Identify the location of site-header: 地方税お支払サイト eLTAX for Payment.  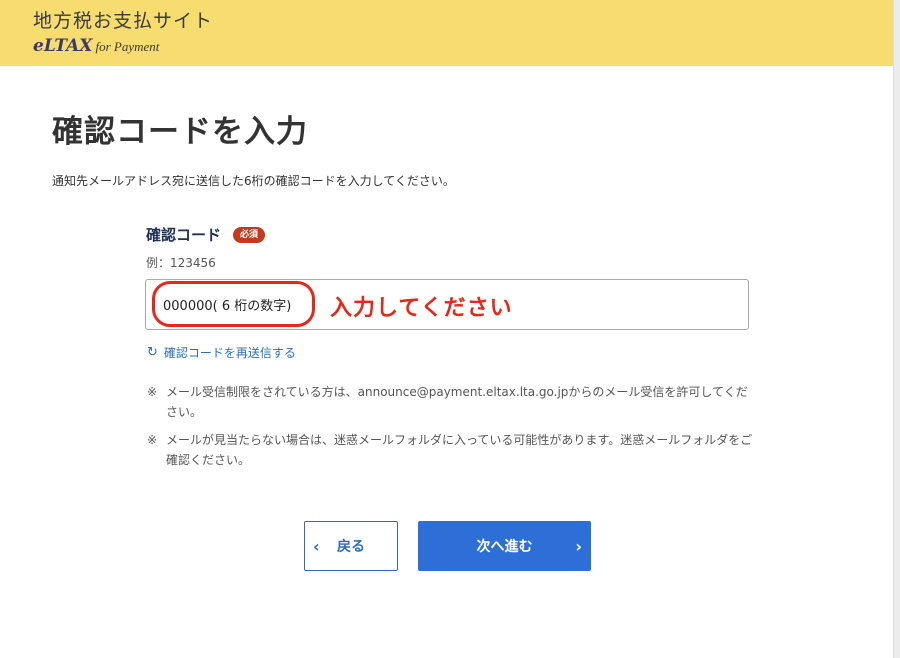
(446, 33).